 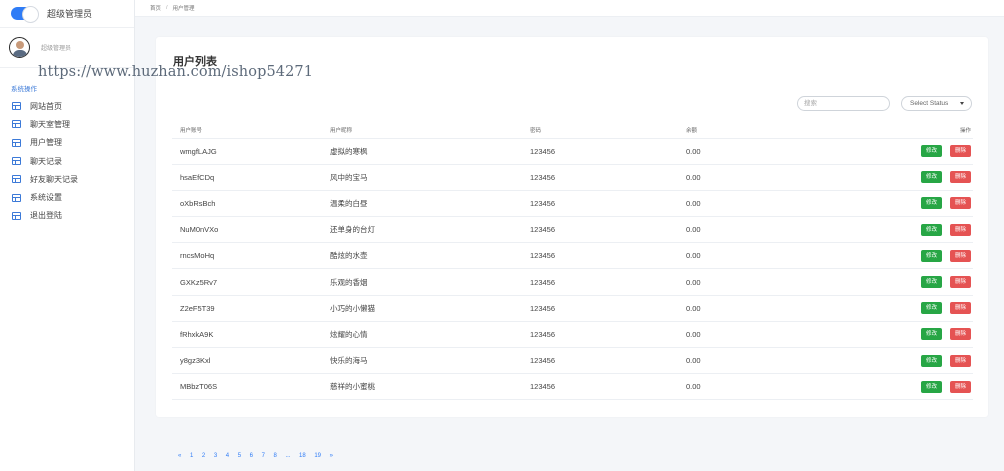 What do you see at coordinates (251, 204) in the screenshot?
I see `cell-account: oXbRsBch` at bounding box center [251, 204].